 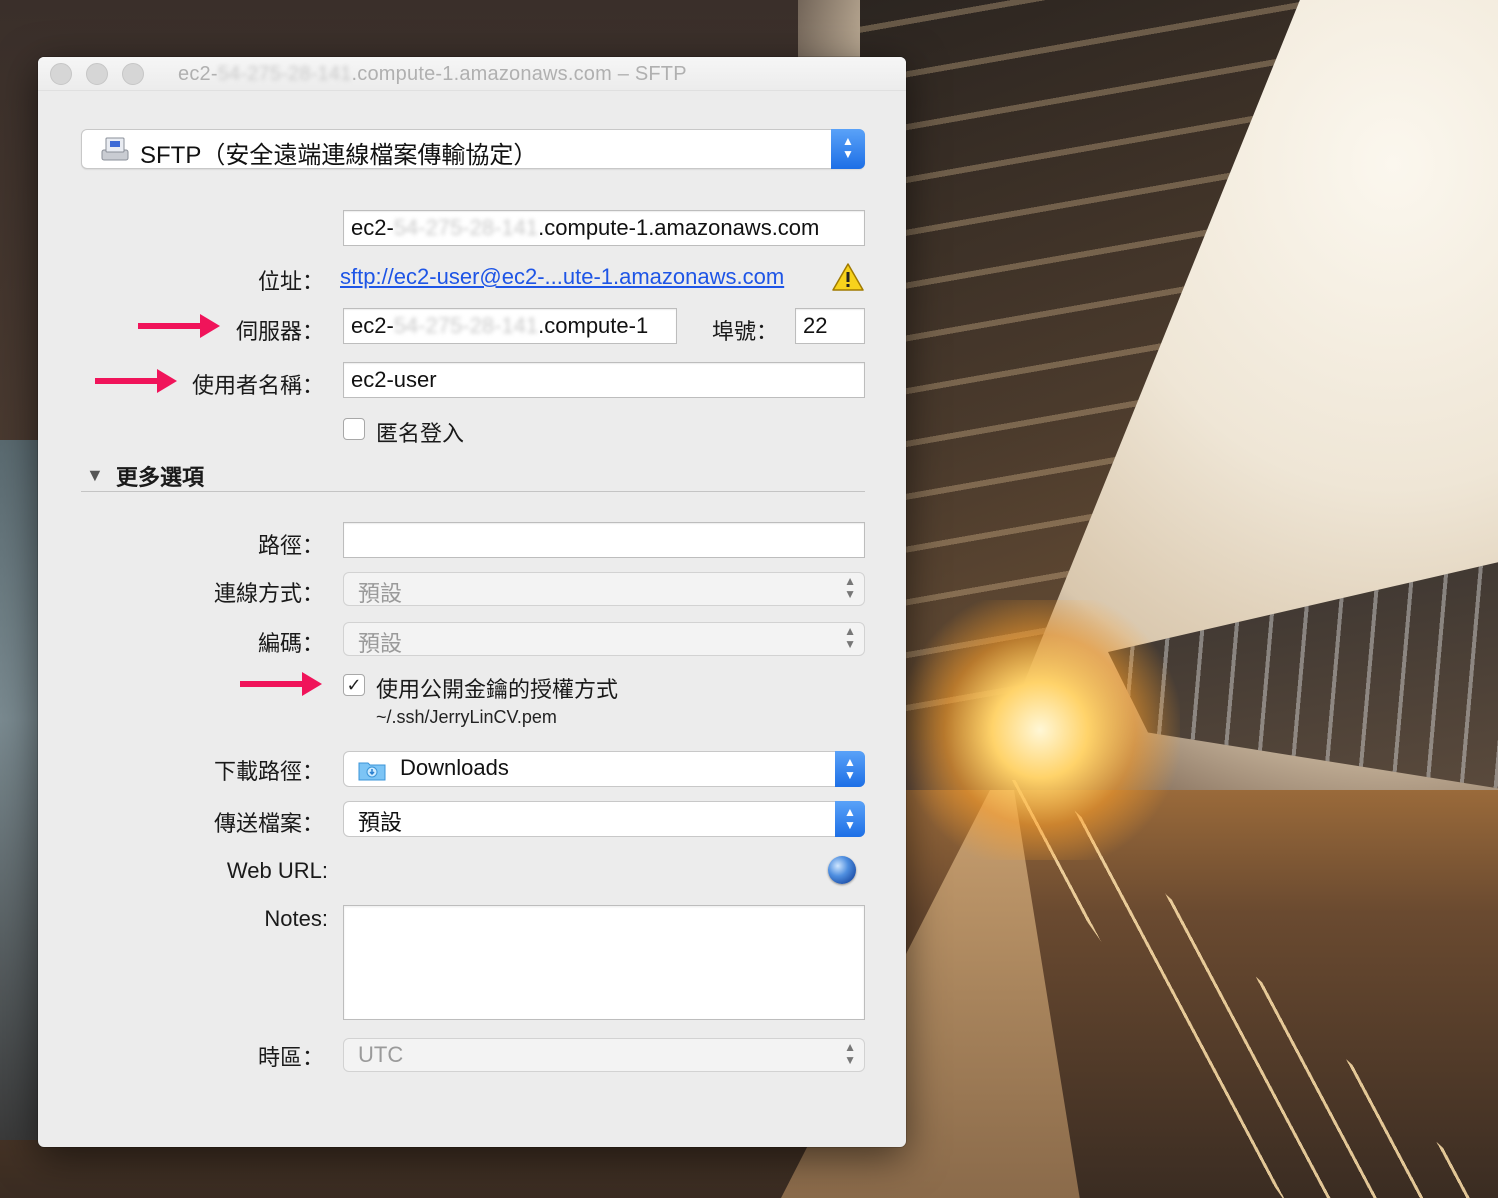 I want to click on notes-textarea, so click(x=604, y=962).